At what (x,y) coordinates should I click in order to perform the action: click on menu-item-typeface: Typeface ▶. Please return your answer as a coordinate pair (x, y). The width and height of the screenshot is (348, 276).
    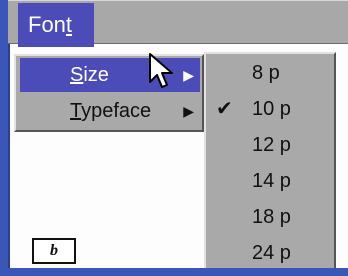
    Looking at the image, I should click on (110, 111).